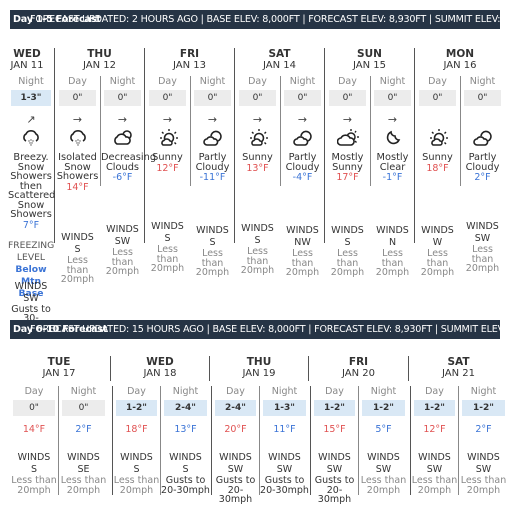 The image size is (522, 505). What do you see at coordinates (160, 373) in the screenshot?
I see `day-date: JAN 18` at bounding box center [160, 373].